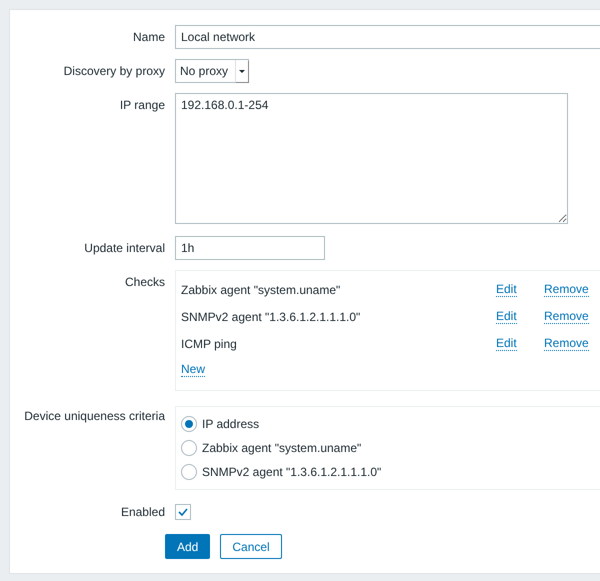 The height and width of the screenshot is (581, 600). I want to click on field-label: Name, so click(148, 37).